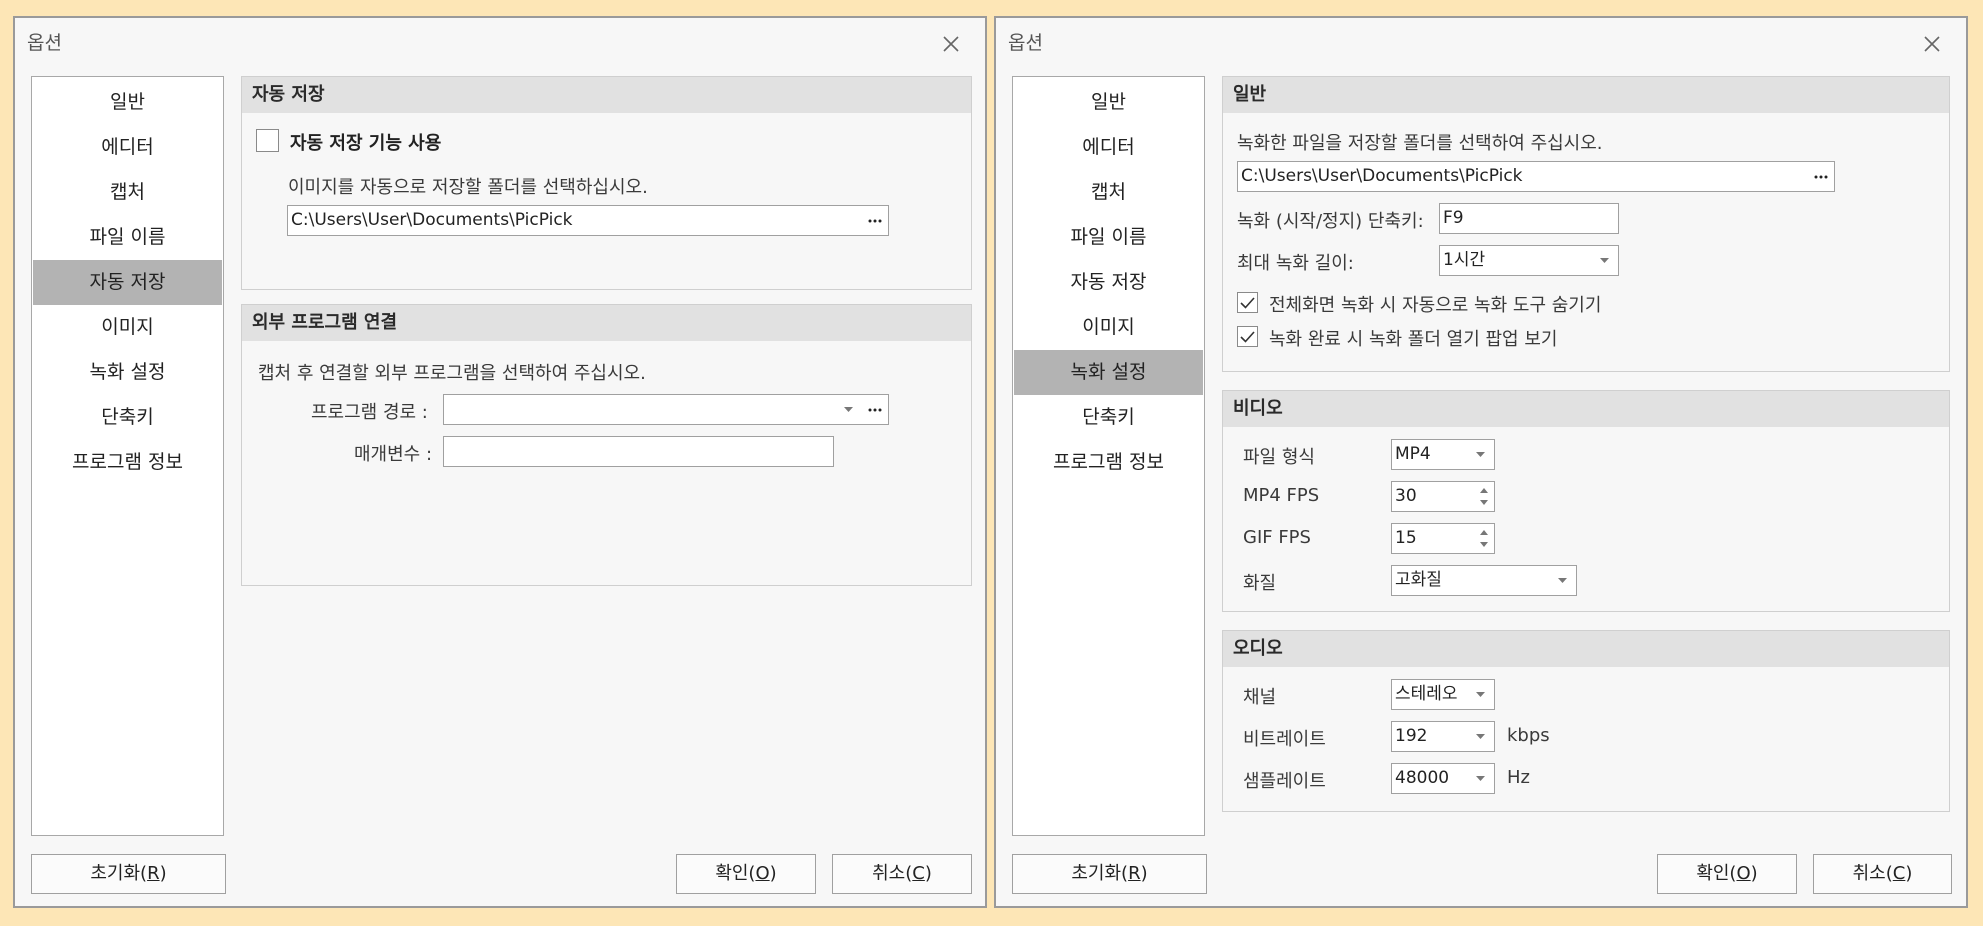 This screenshot has width=1983, height=926. I want to click on quality-dropdown, so click(1562, 580).